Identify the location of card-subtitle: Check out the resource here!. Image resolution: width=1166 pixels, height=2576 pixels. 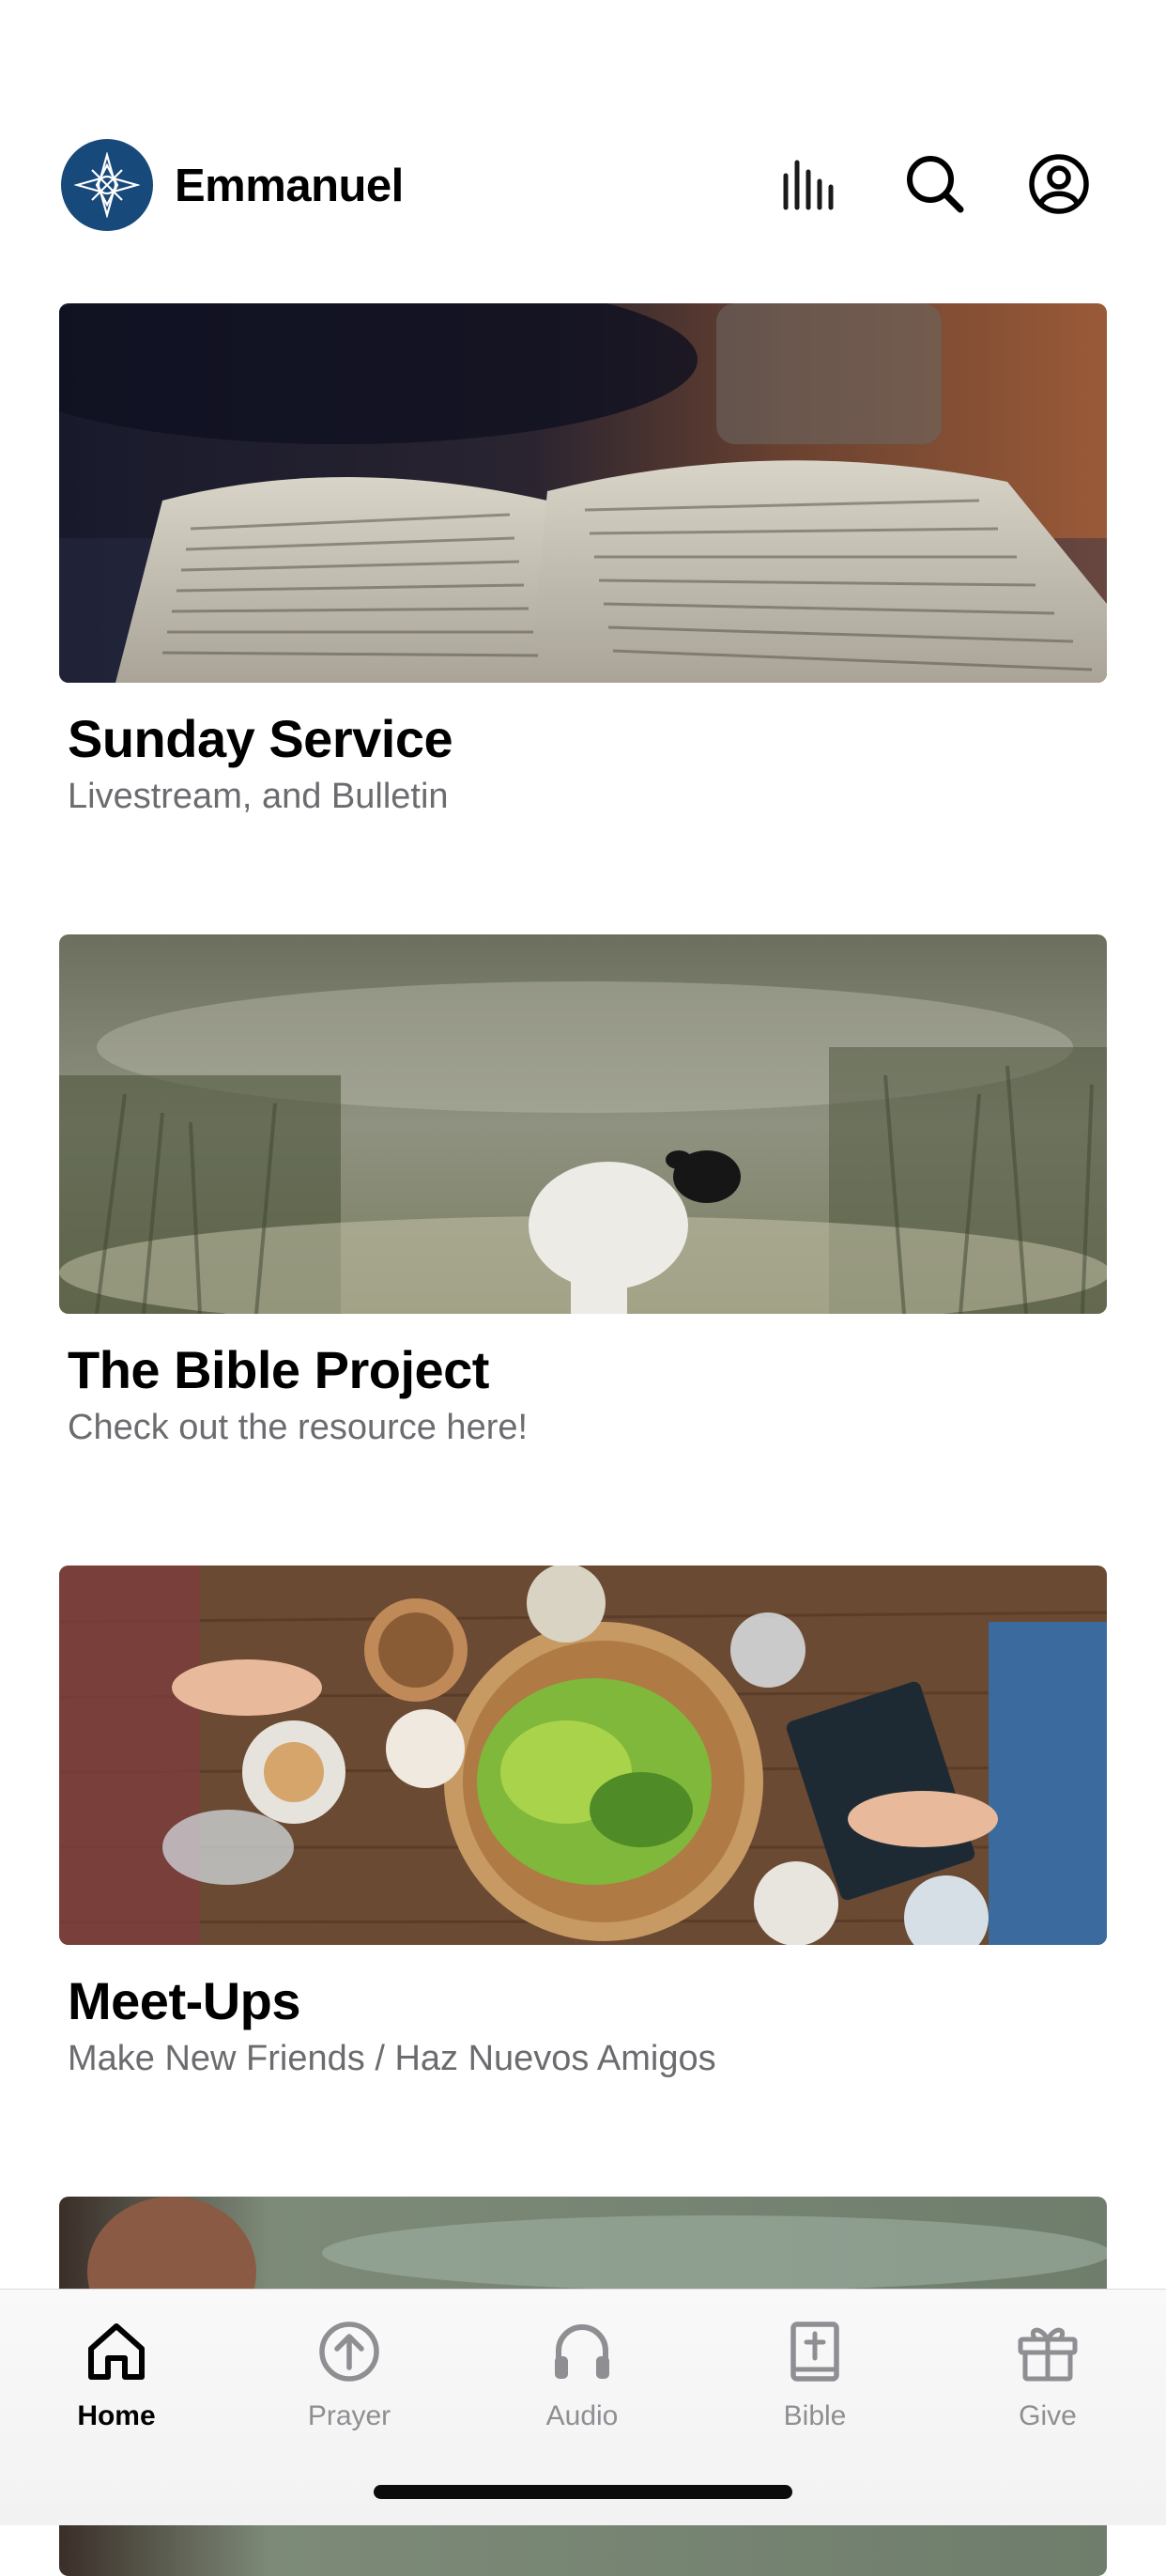
(298, 1427).